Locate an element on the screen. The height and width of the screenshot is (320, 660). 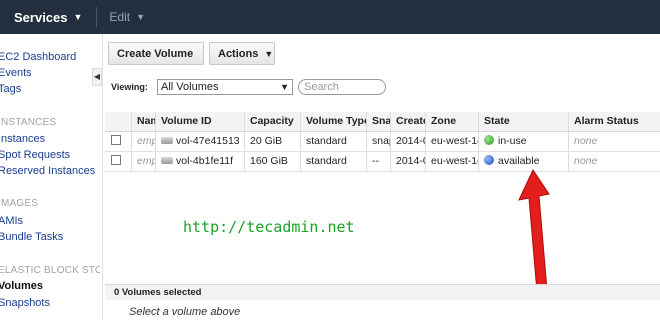
row-state: in-use is located at coordinates (524, 141).